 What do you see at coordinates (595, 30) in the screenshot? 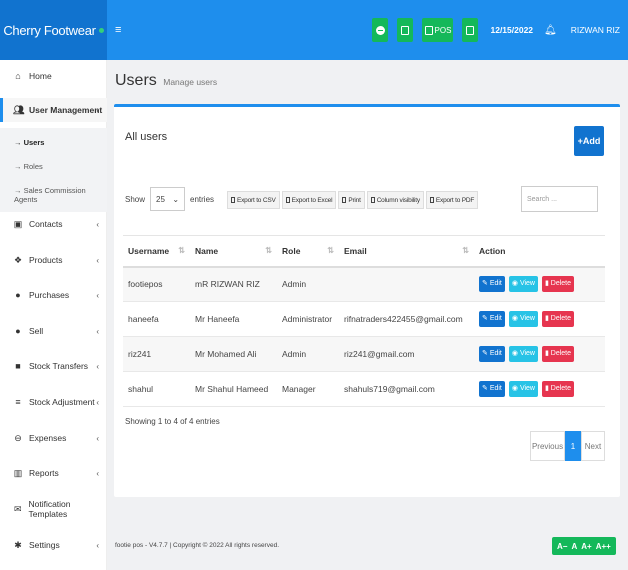
I see `user-menu: RIZWAN RIZ` at bounding box center [595, 30].